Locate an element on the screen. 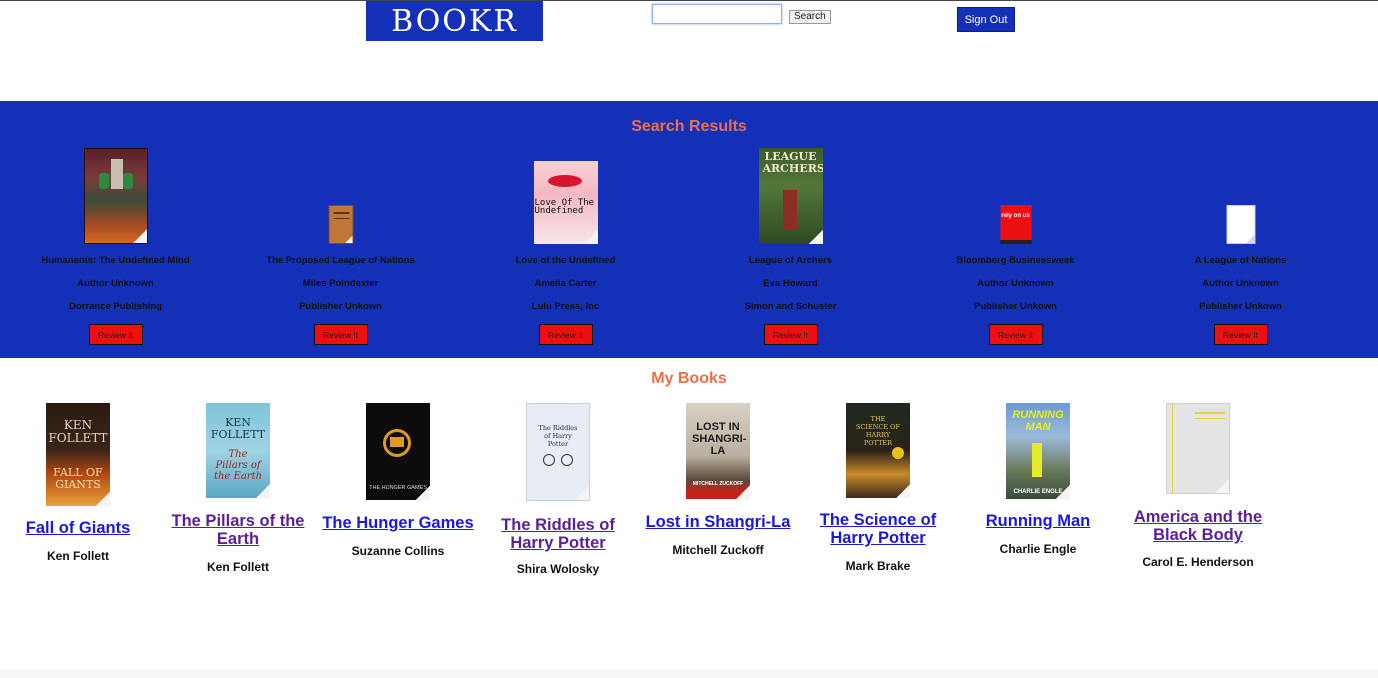 This screenshot has width=1378, height=678. book-cover-image: KEN FOLLETT FALL OF GIANTS is located at coordinates (78, 454).